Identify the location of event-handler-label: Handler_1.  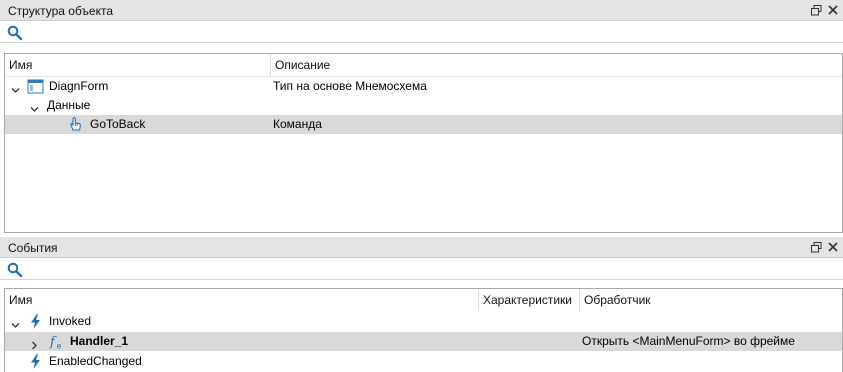
(99, 341).